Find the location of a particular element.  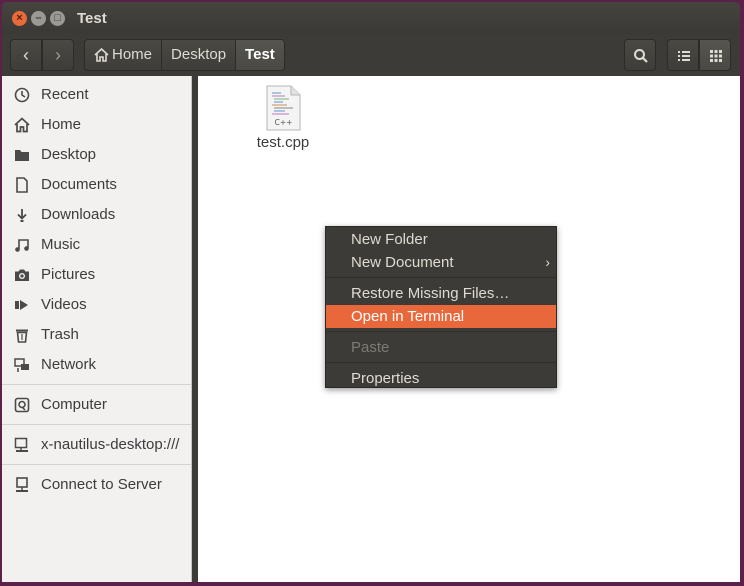

grid-view-button is located at coordinates (715, 55).